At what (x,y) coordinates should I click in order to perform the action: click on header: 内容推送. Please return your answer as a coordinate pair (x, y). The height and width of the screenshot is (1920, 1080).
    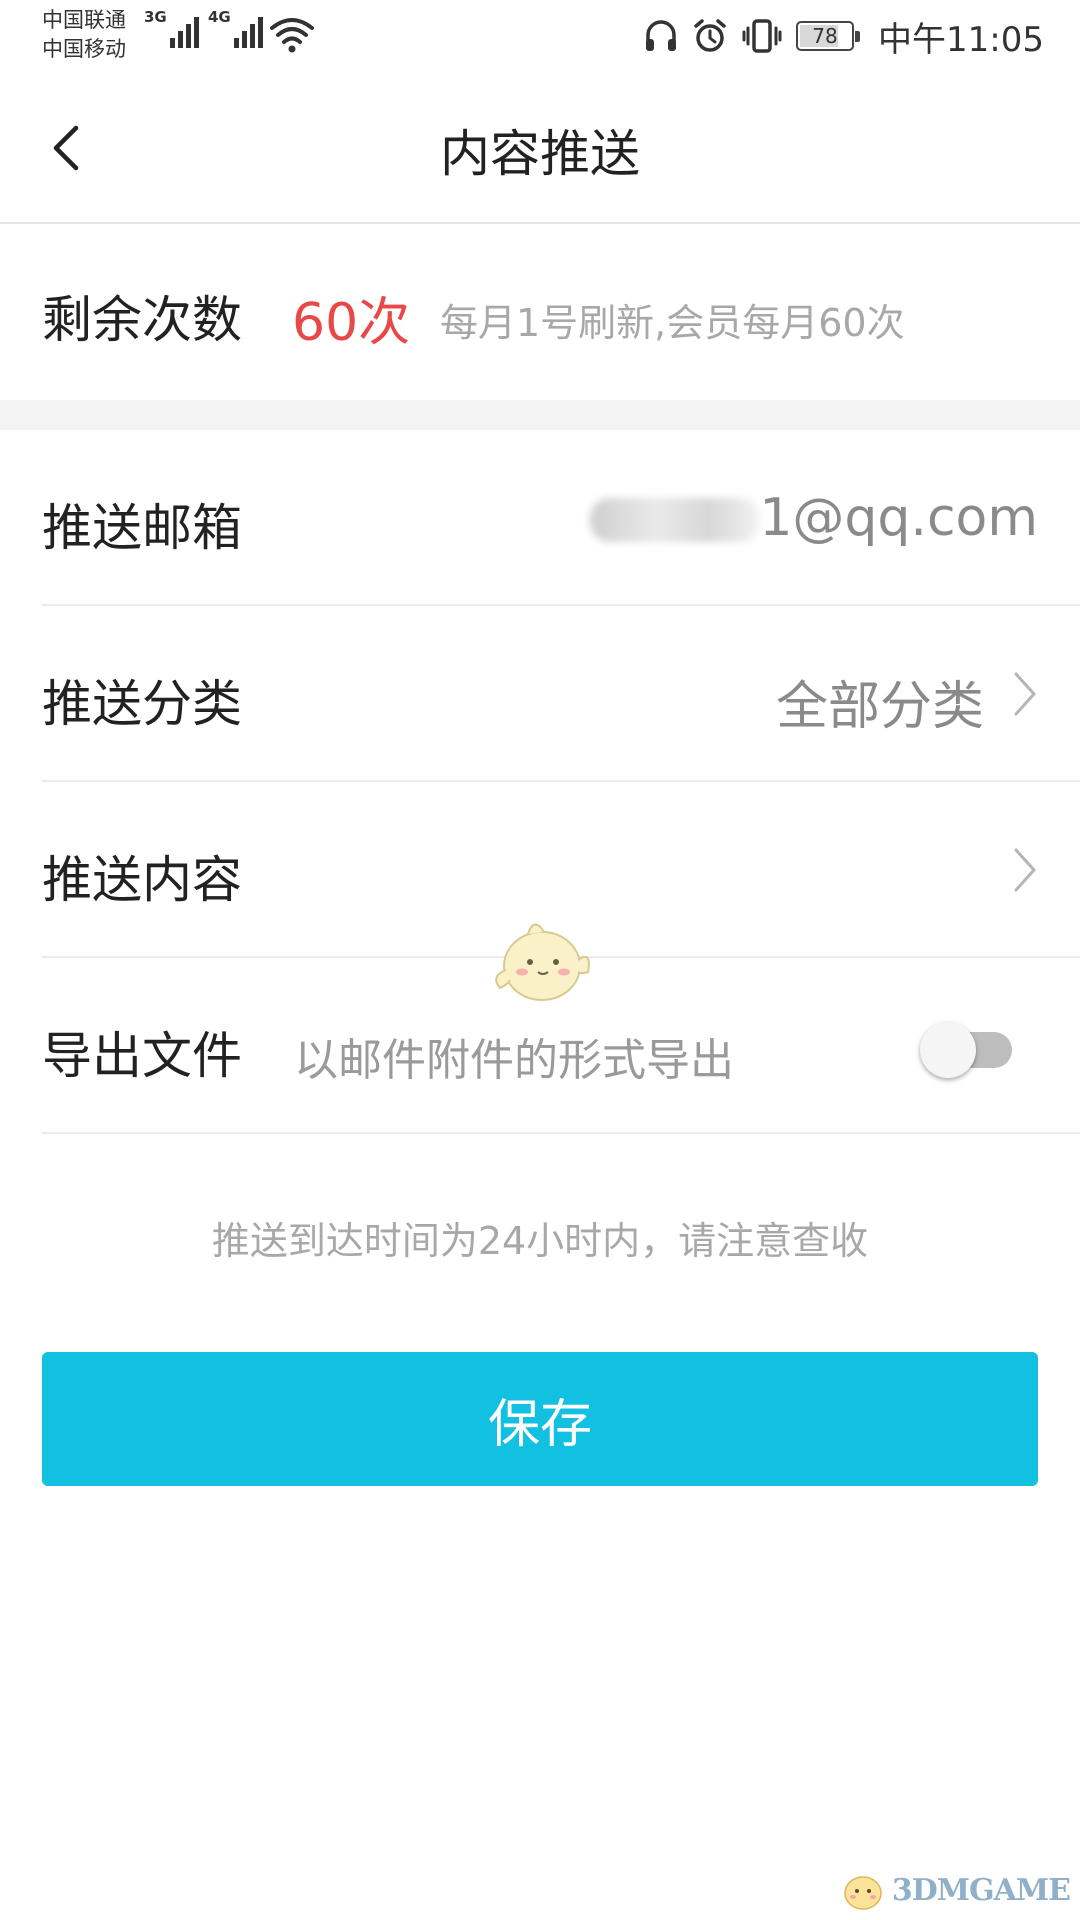
    Looking at the image, I should click on (540, 147).